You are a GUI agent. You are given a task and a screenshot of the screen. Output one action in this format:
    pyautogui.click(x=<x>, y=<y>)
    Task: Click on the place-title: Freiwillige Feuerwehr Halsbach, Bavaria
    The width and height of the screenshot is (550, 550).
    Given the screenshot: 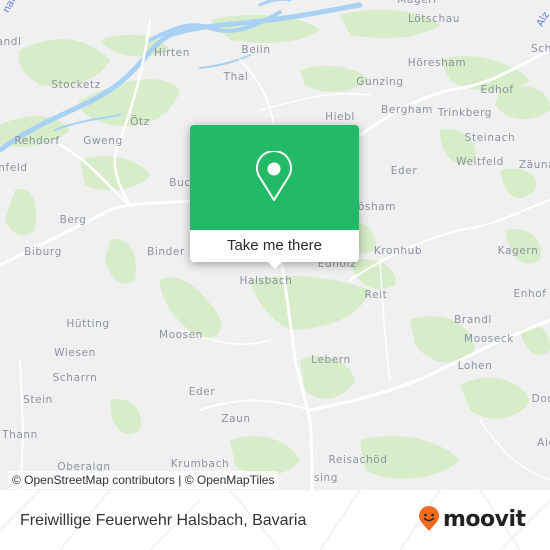 What is the action you would take?
    pyautogui.click(x=163, y=520)
    